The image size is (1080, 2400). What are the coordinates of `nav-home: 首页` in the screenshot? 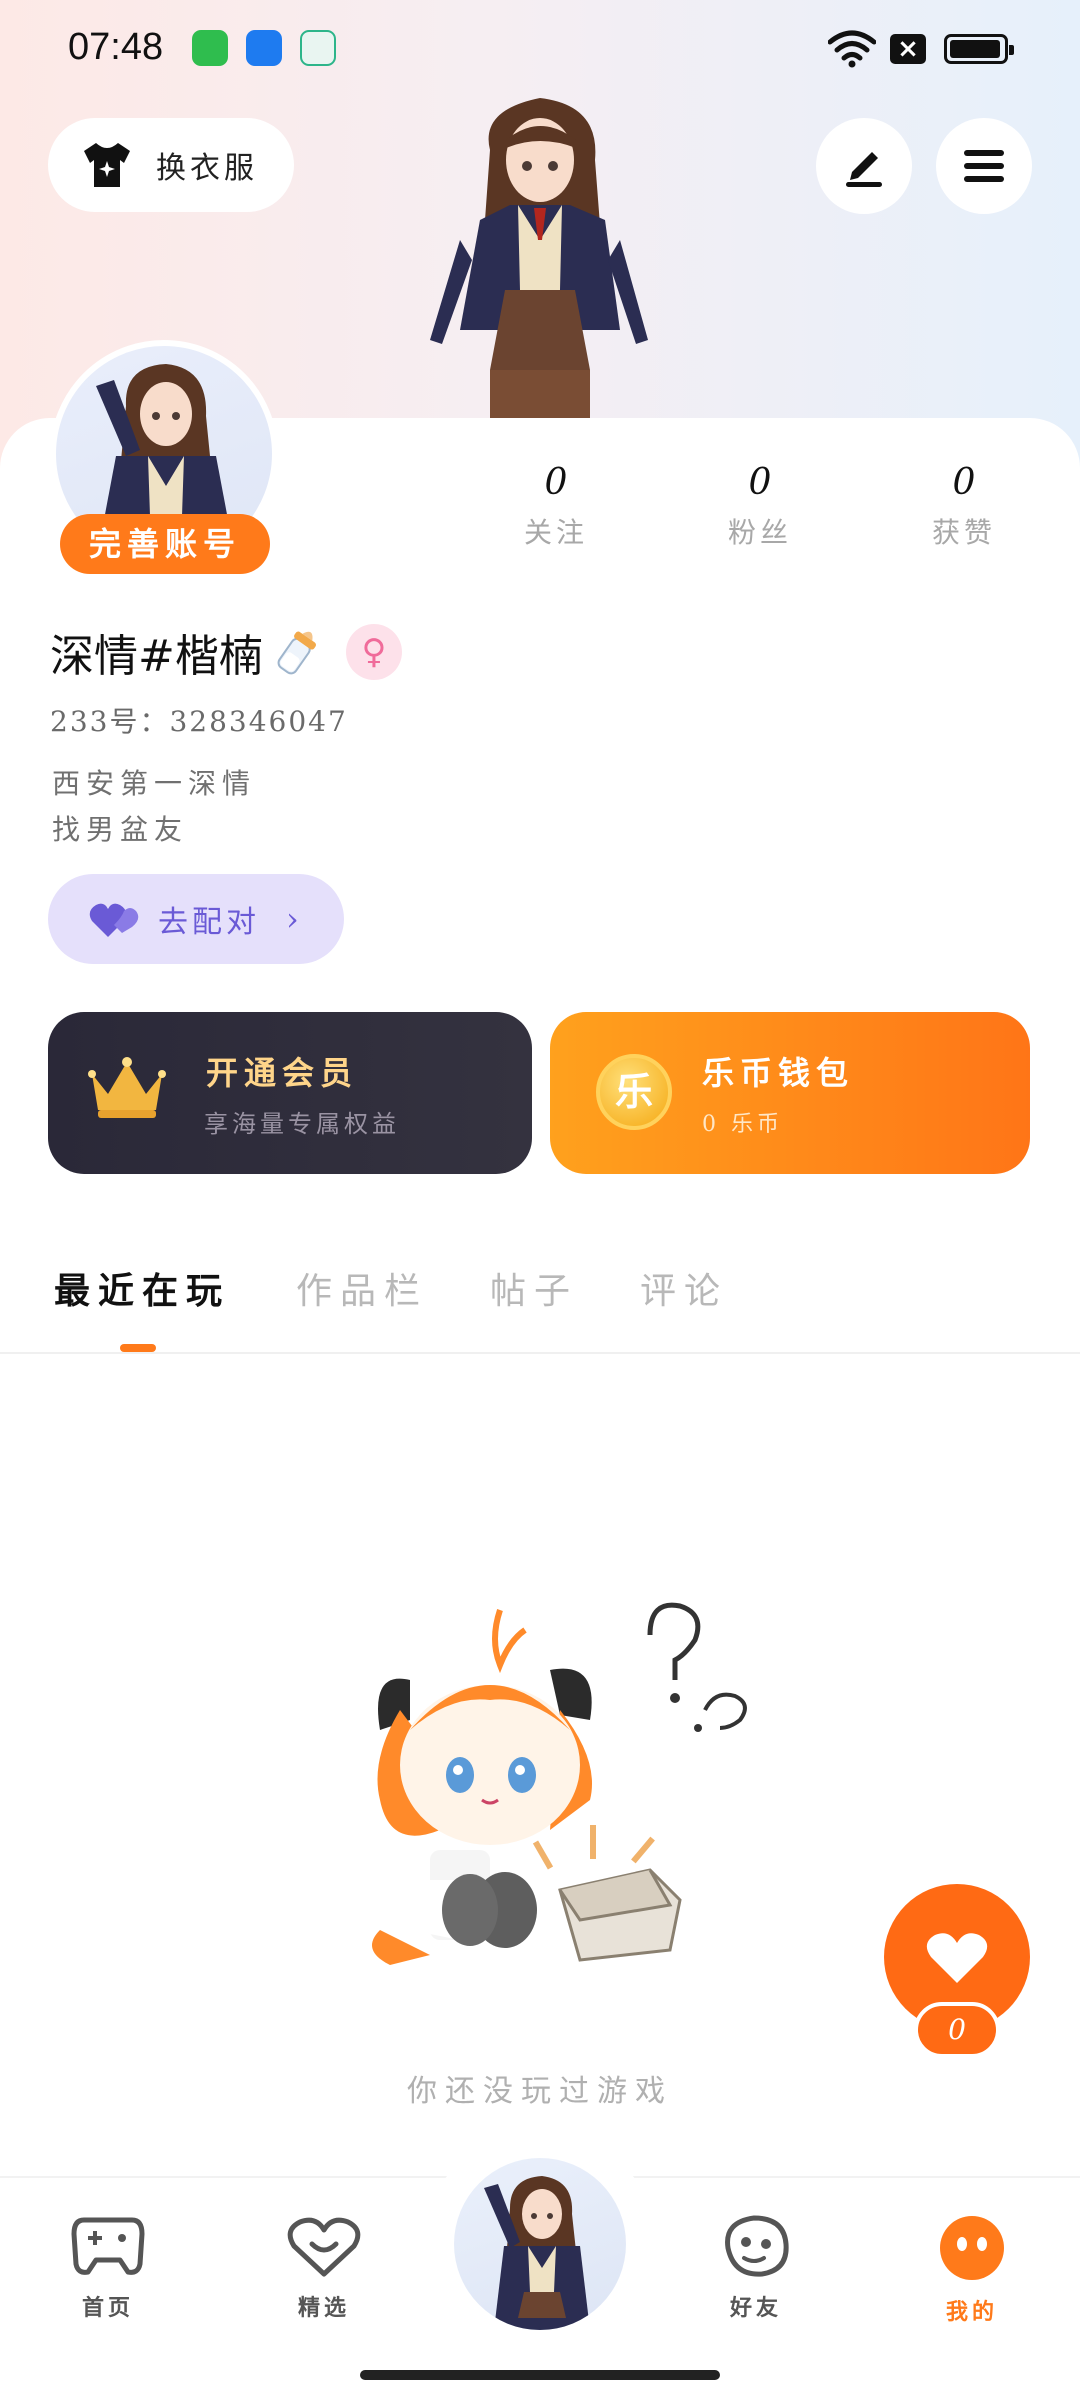 It's located at (108, 2268).